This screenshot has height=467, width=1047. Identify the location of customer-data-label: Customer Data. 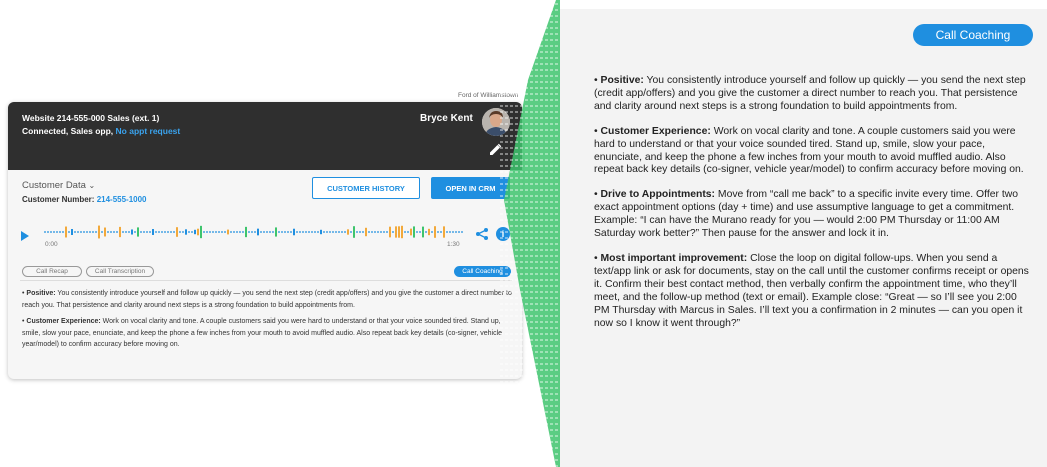
(54, 185).